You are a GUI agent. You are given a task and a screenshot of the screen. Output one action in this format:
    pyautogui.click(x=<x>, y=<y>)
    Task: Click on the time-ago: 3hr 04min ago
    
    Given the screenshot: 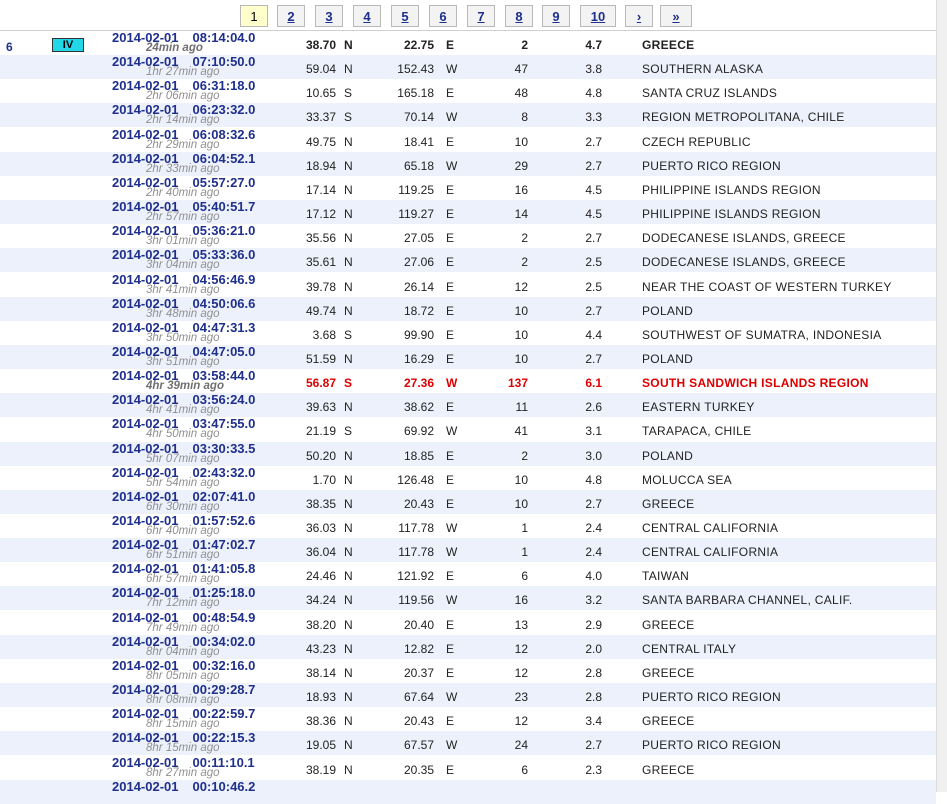 What is the action you would take?
    pyautogui.click(x=183, y=265)
    